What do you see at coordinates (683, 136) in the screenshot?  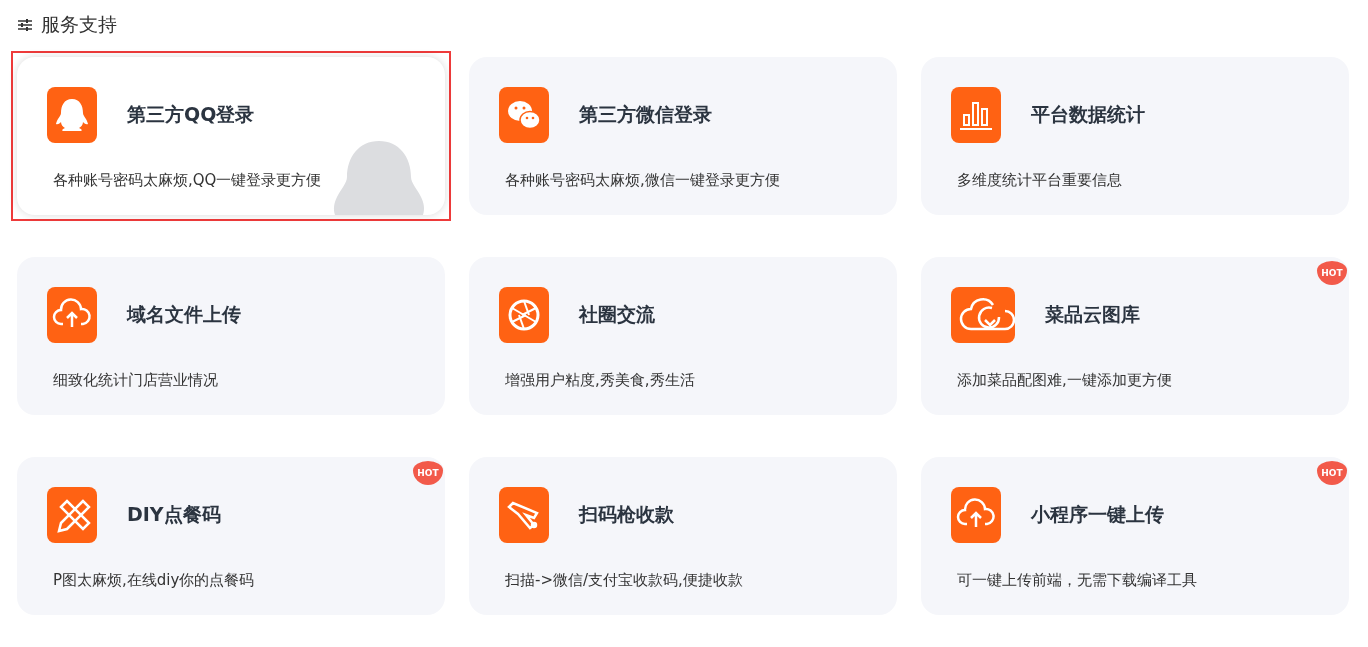 I see `service-card: 第三方微信登录 各种账号密码太麻烦,微信一键登录更方便` at bounding box center [683, 136].